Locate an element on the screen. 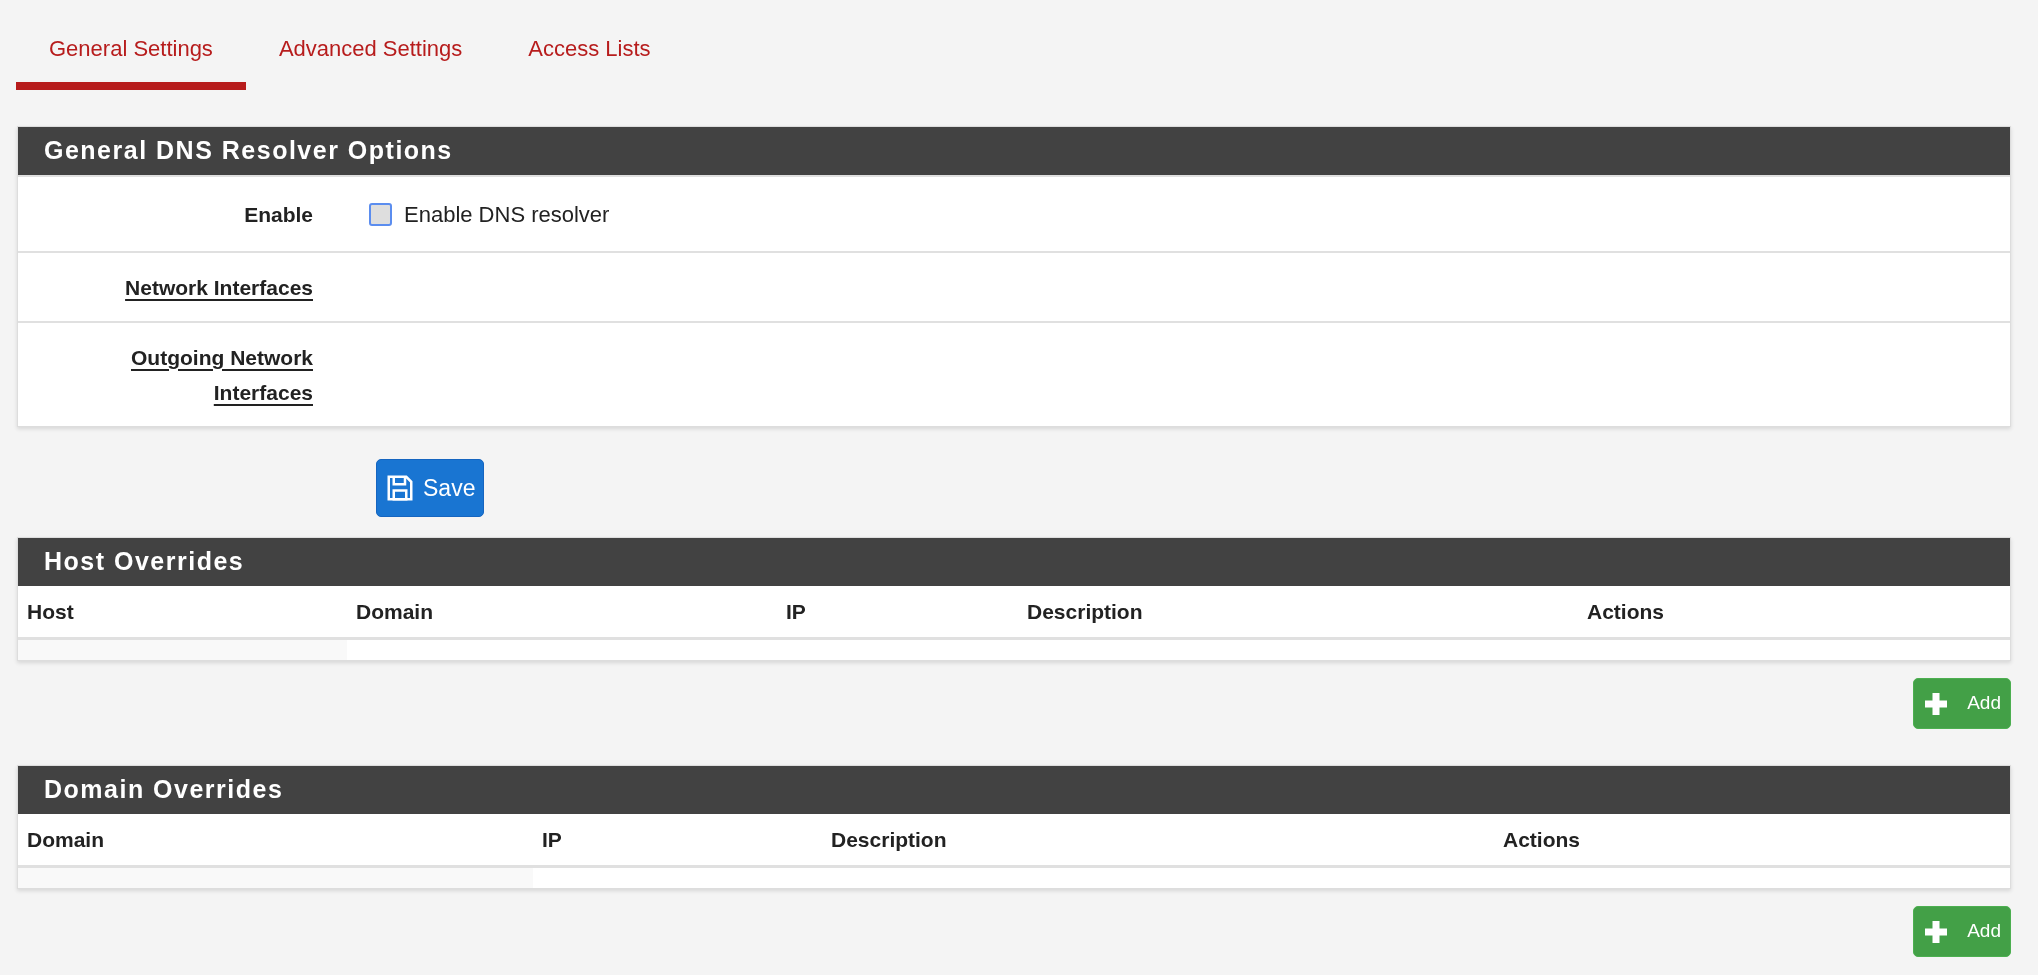 The height and width of the screenshot is (975, 2038). checkbox-label: Enable DNS resolver is located at coordinates (507, 214).